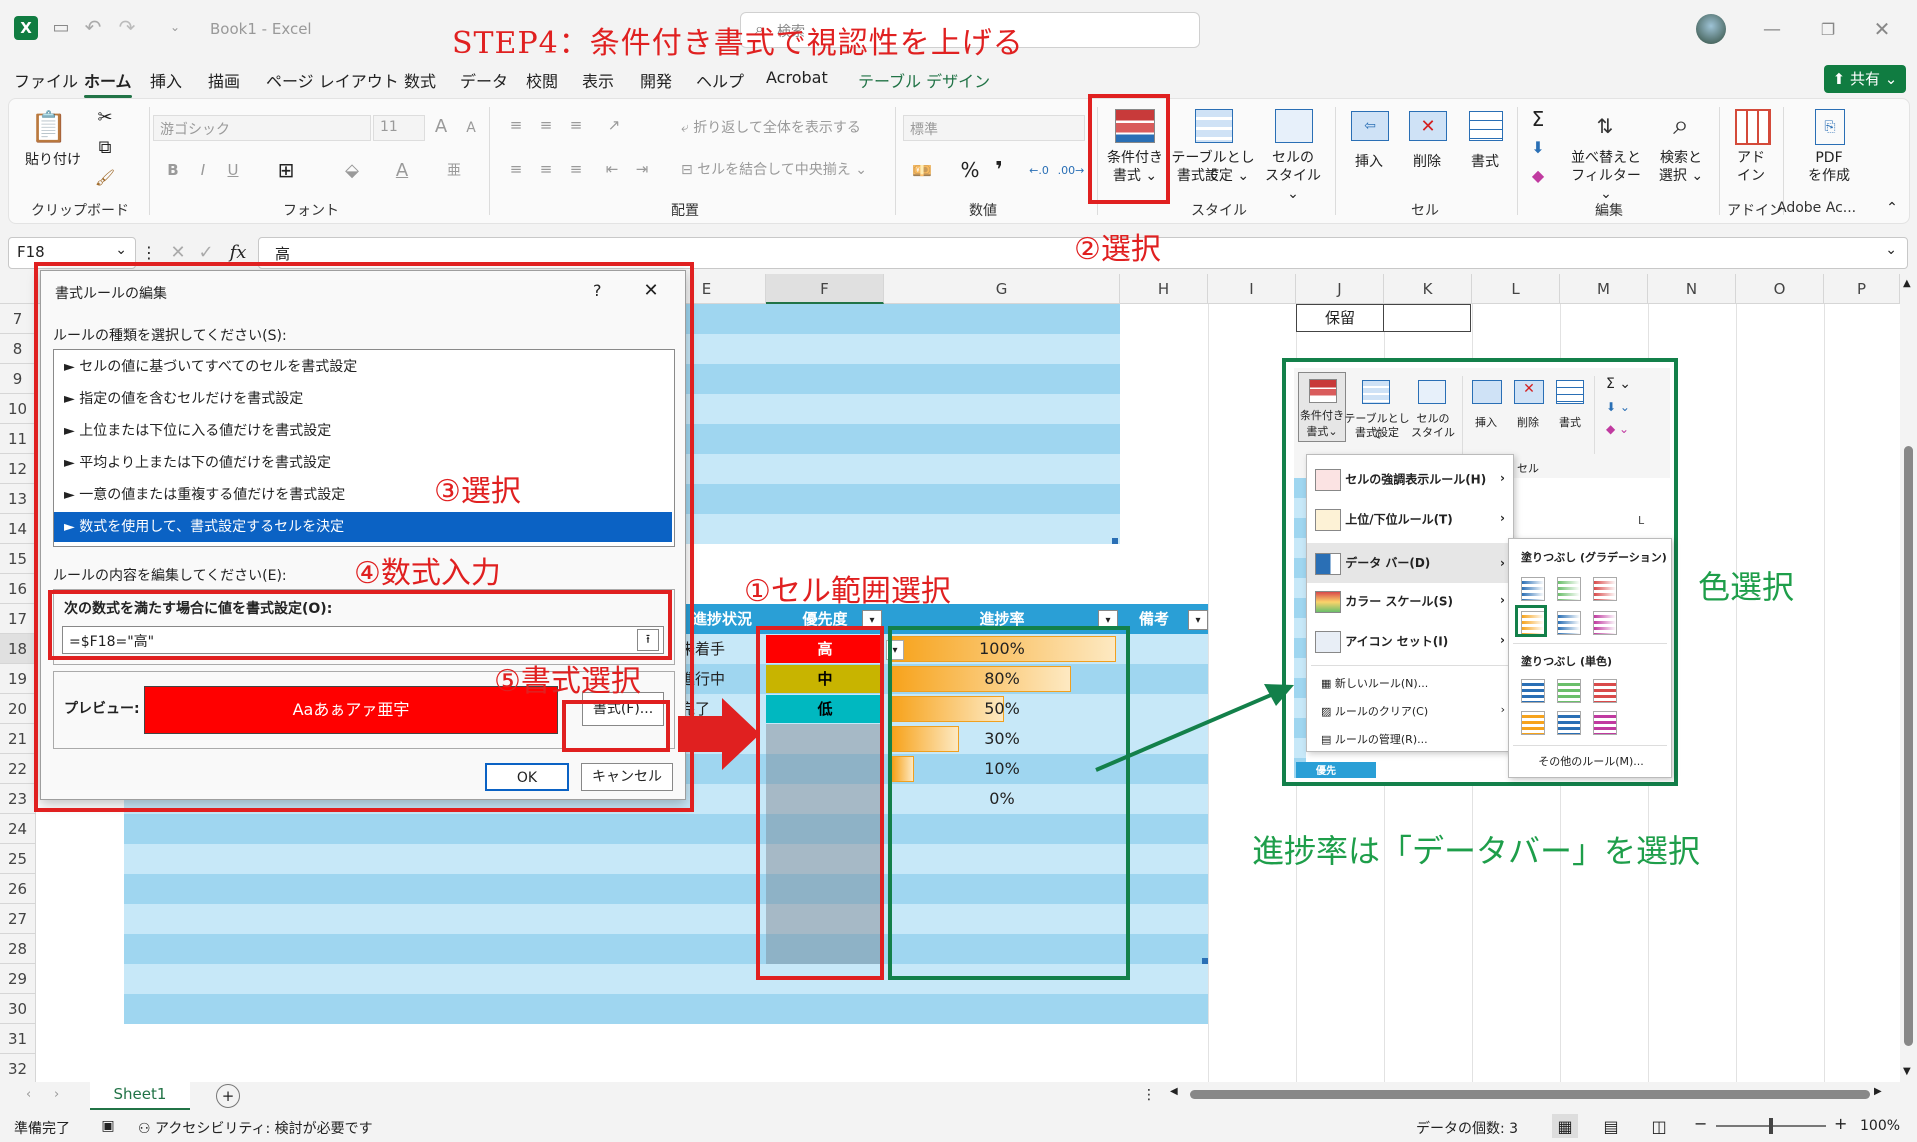 This screenshot has width=1917, height=1142. I want to click on sheet-tab-sheet1: Sheet1, so click(140, 1096).